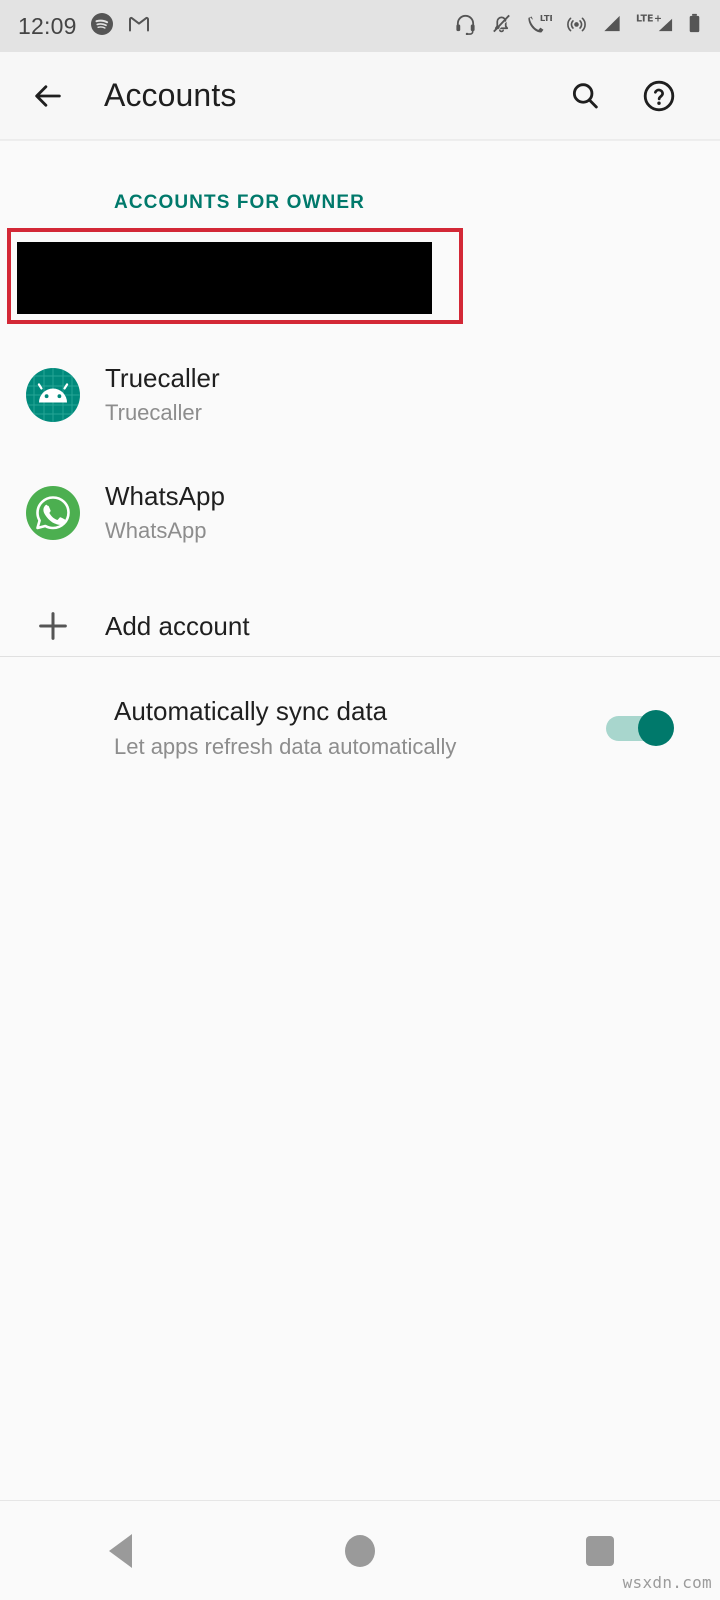  Describe the element at coordinates (360, 626) in the screenshot. I see `add-account-row: Add account` at that location.